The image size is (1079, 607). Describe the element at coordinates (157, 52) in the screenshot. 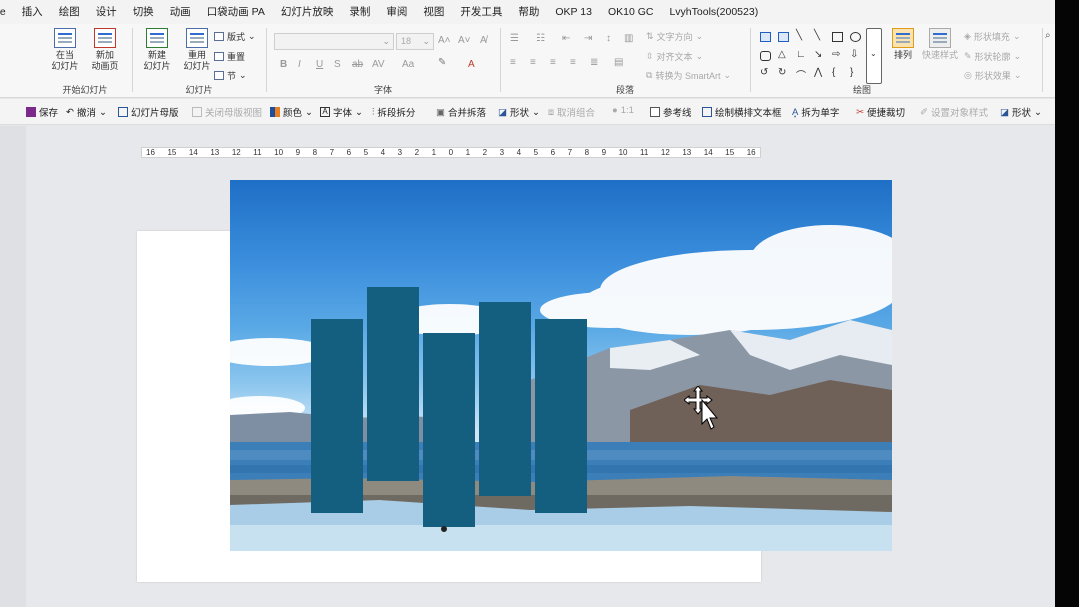

I see `new-slide-button: 新建 幻灯片` at that location.